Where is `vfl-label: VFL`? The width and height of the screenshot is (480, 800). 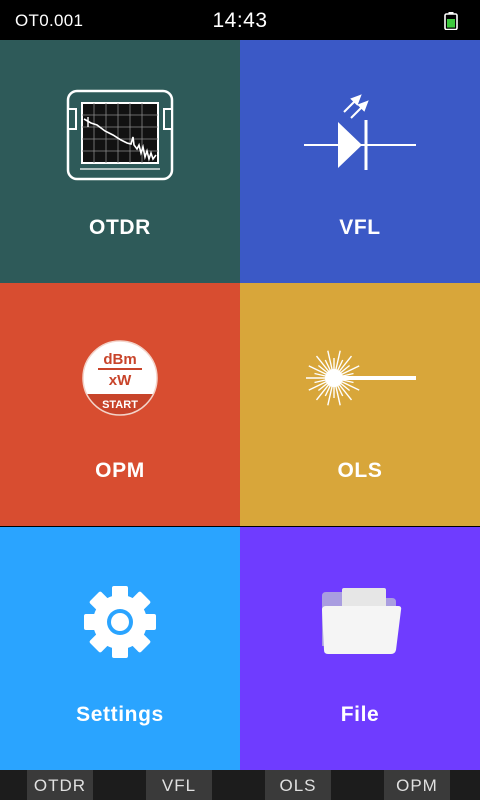
vfl-label: VFL is located at coordinates (360, 227).